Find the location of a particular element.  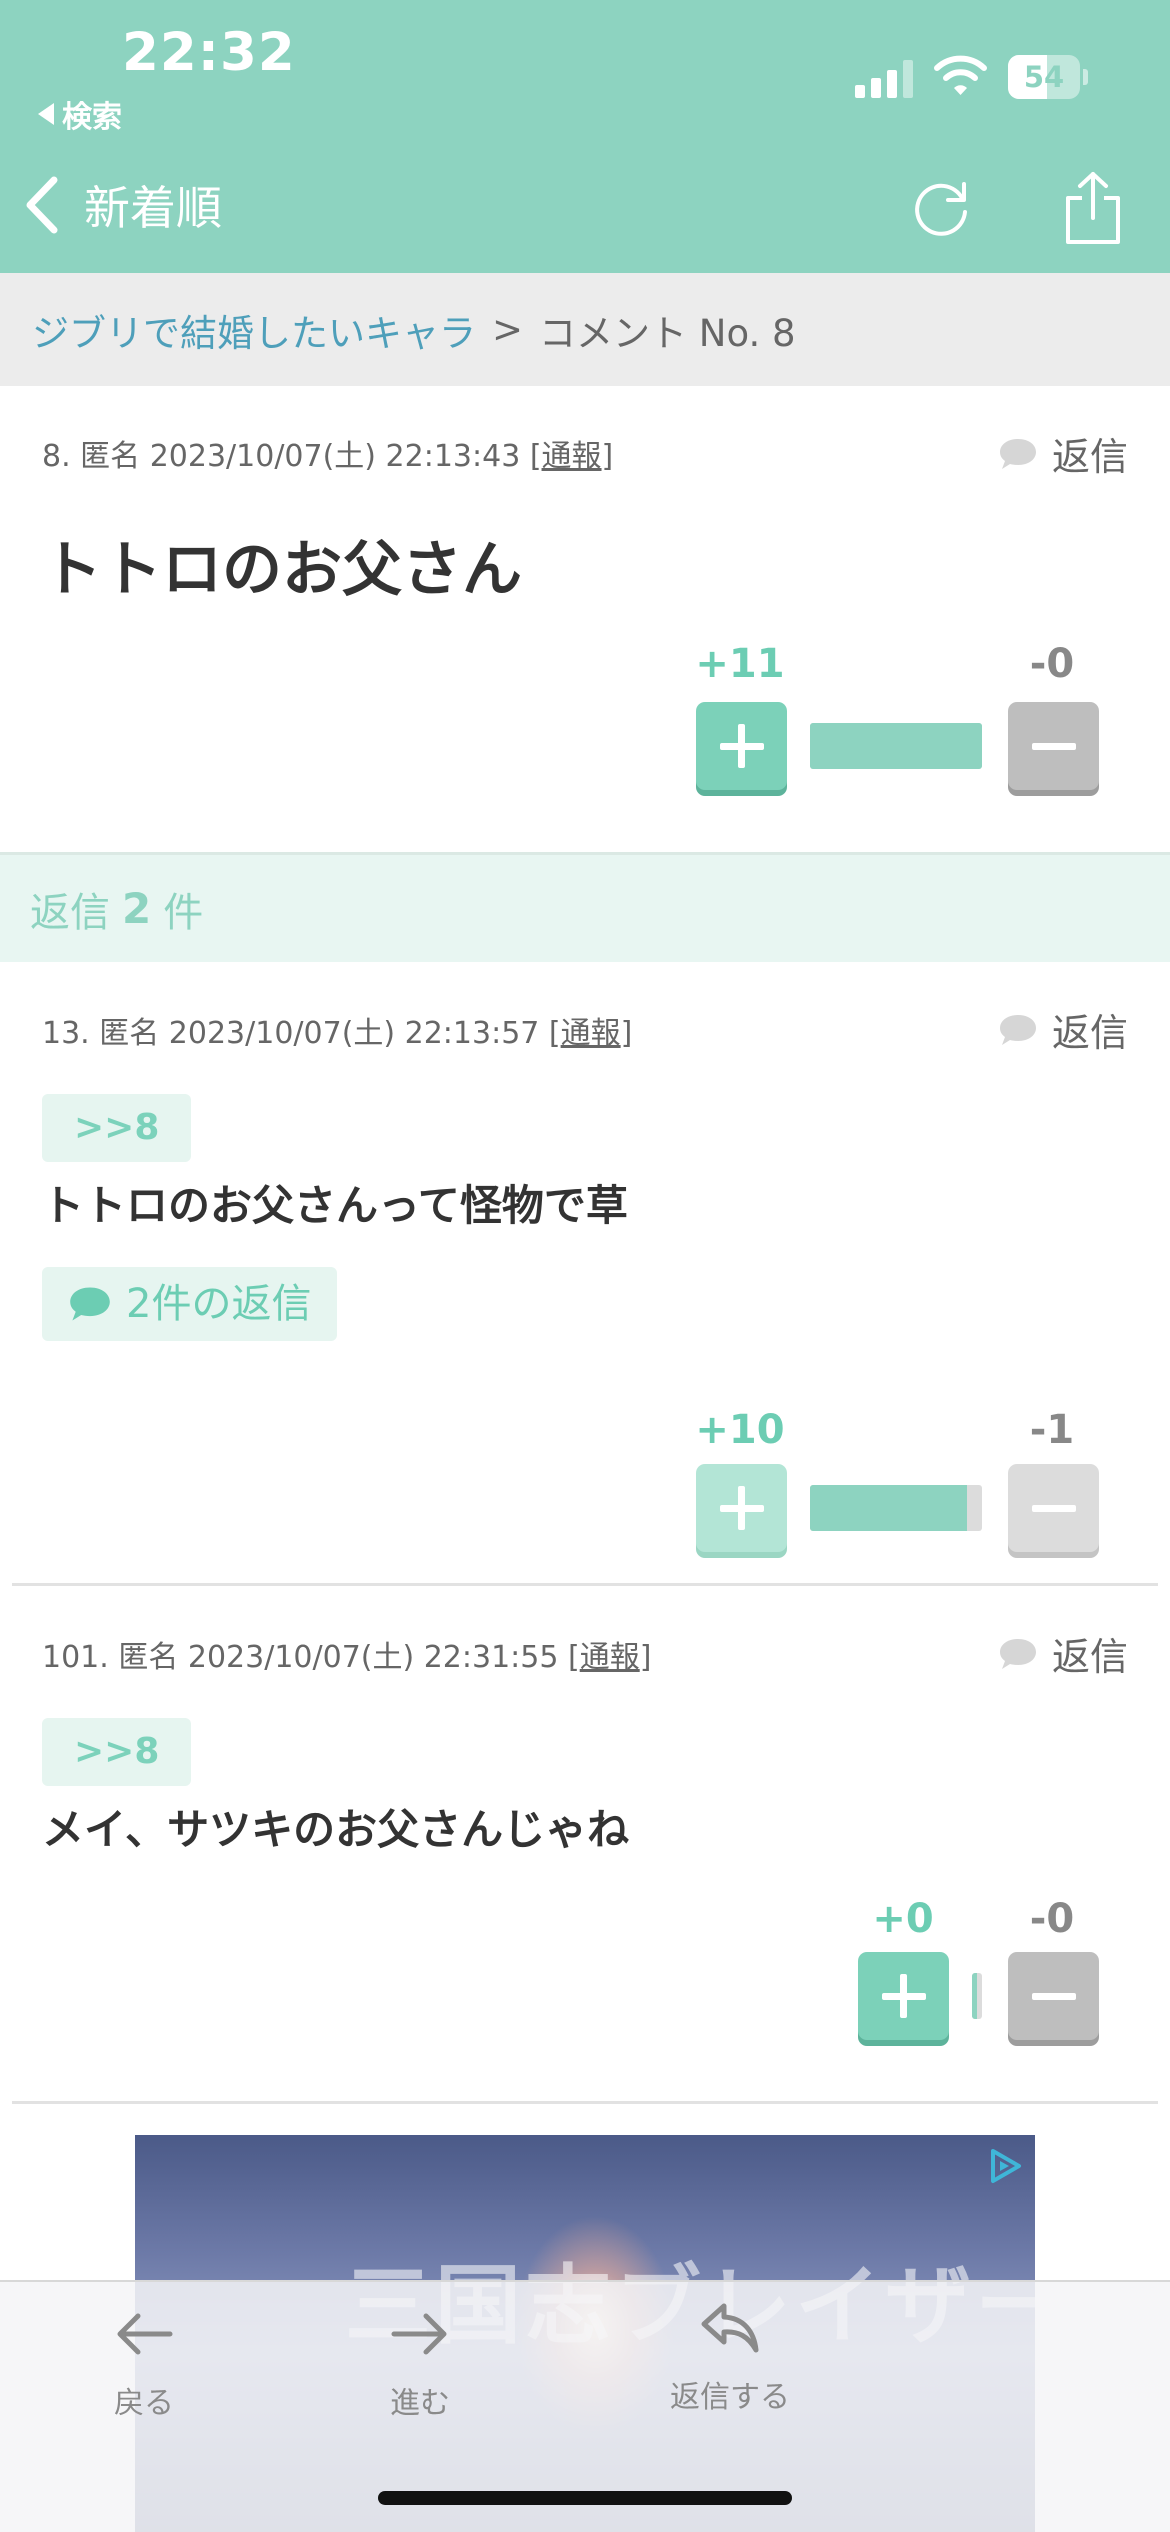

arrow-left-icon is located at coordinates (145, 2334).